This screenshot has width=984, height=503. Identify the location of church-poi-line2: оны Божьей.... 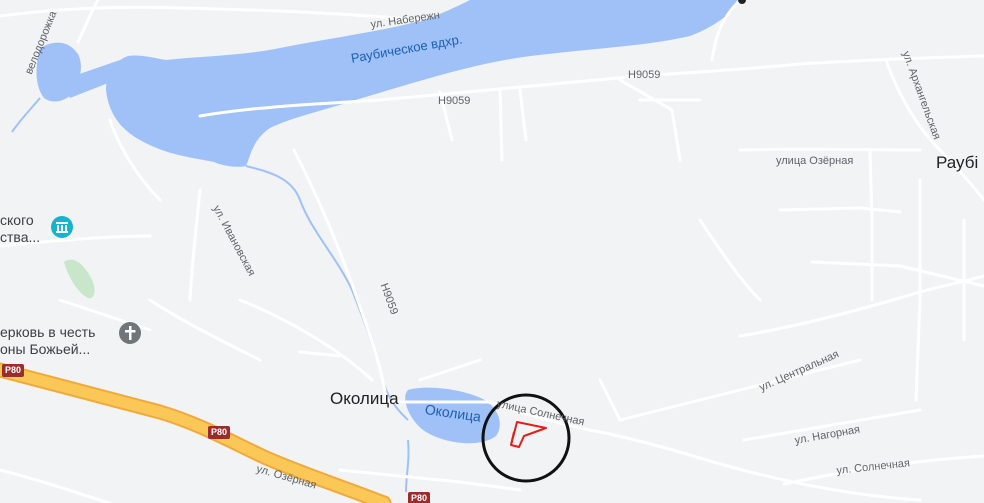
(45, 349).